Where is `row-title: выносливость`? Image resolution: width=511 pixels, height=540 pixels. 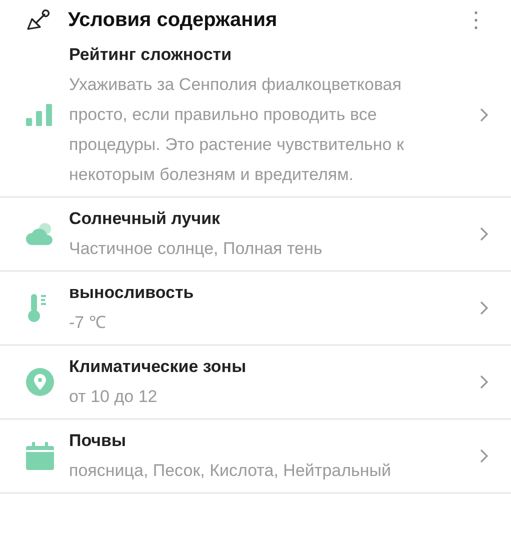
row-title: выносливость is located at coordinates (132, 293).